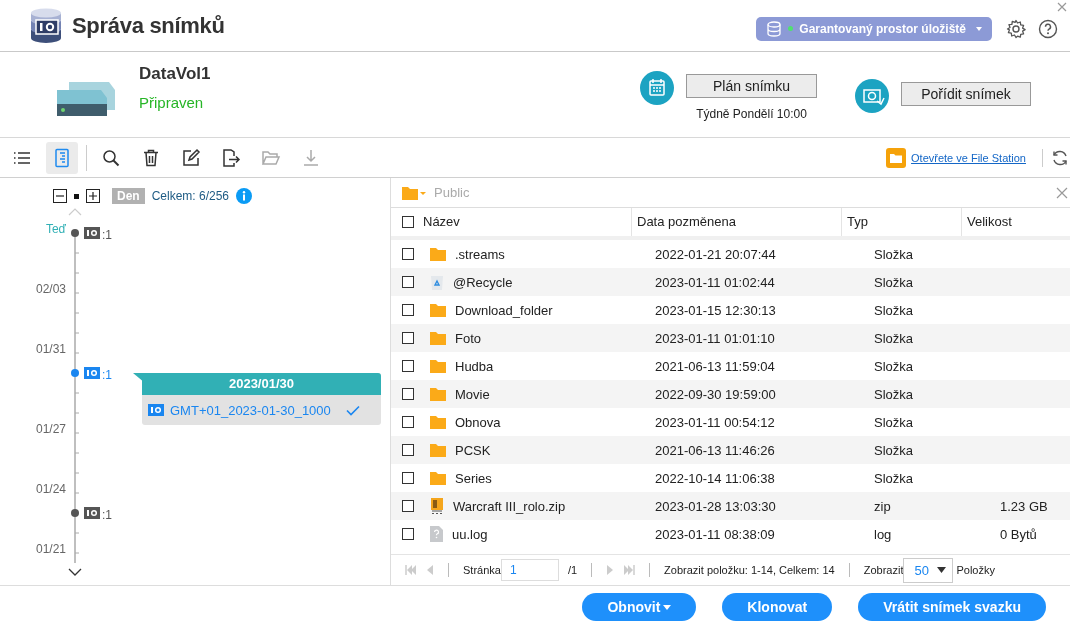 The width and height of the screenshot is (1070, 628). I want to click on table-row: uu.log 2023-01-11 08:38:09 log 0 Bytů, so click(730, 534).